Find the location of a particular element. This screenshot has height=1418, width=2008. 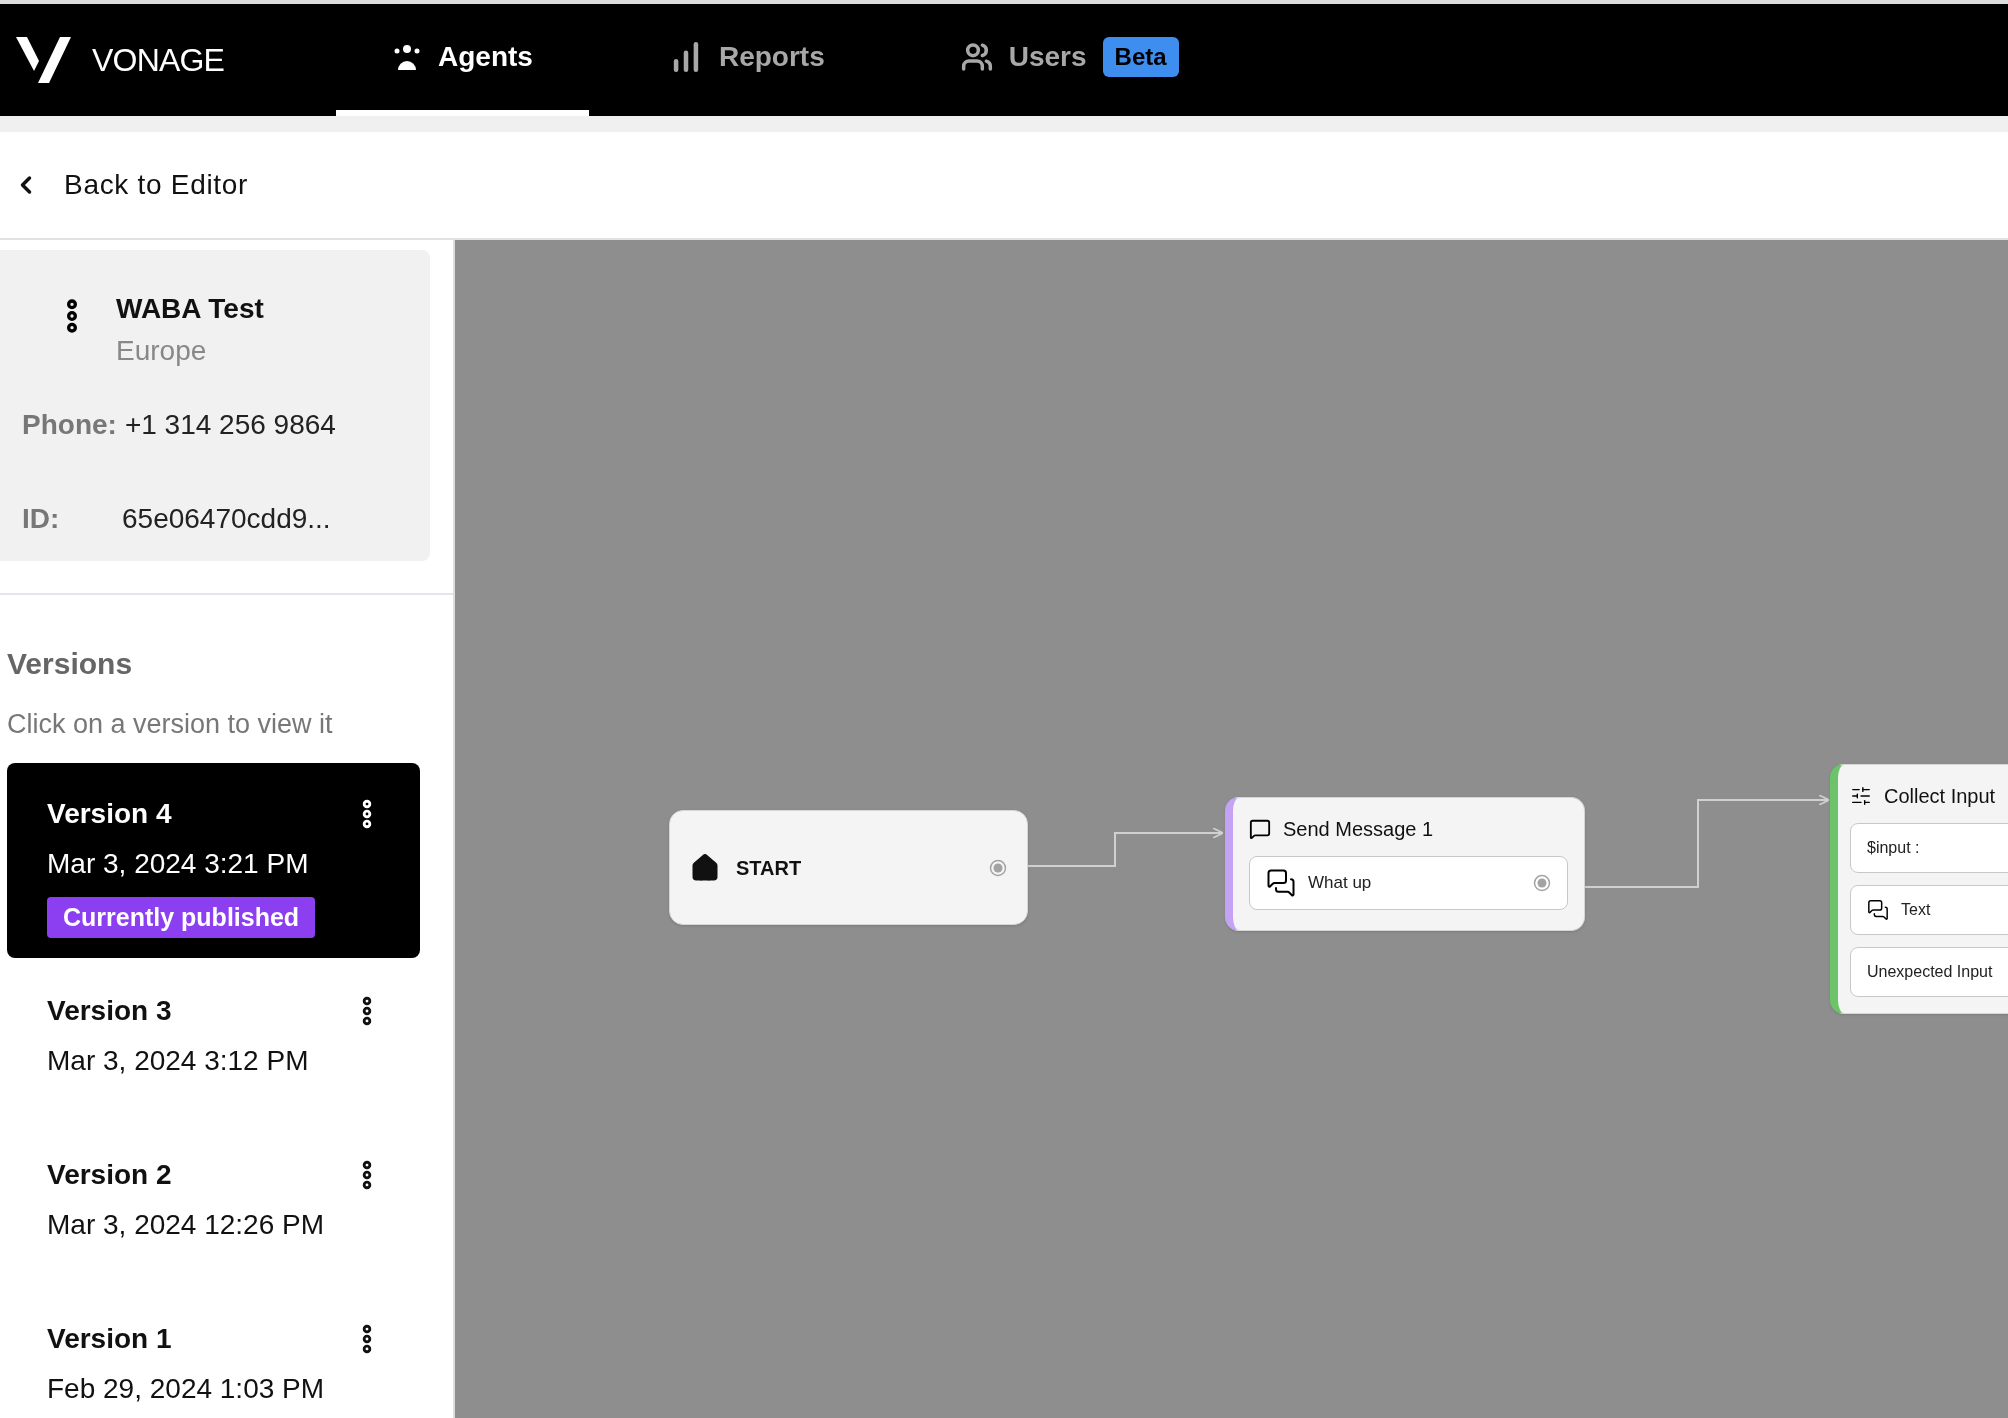

versions-heading: Versions is located at coordinates (70, 664).